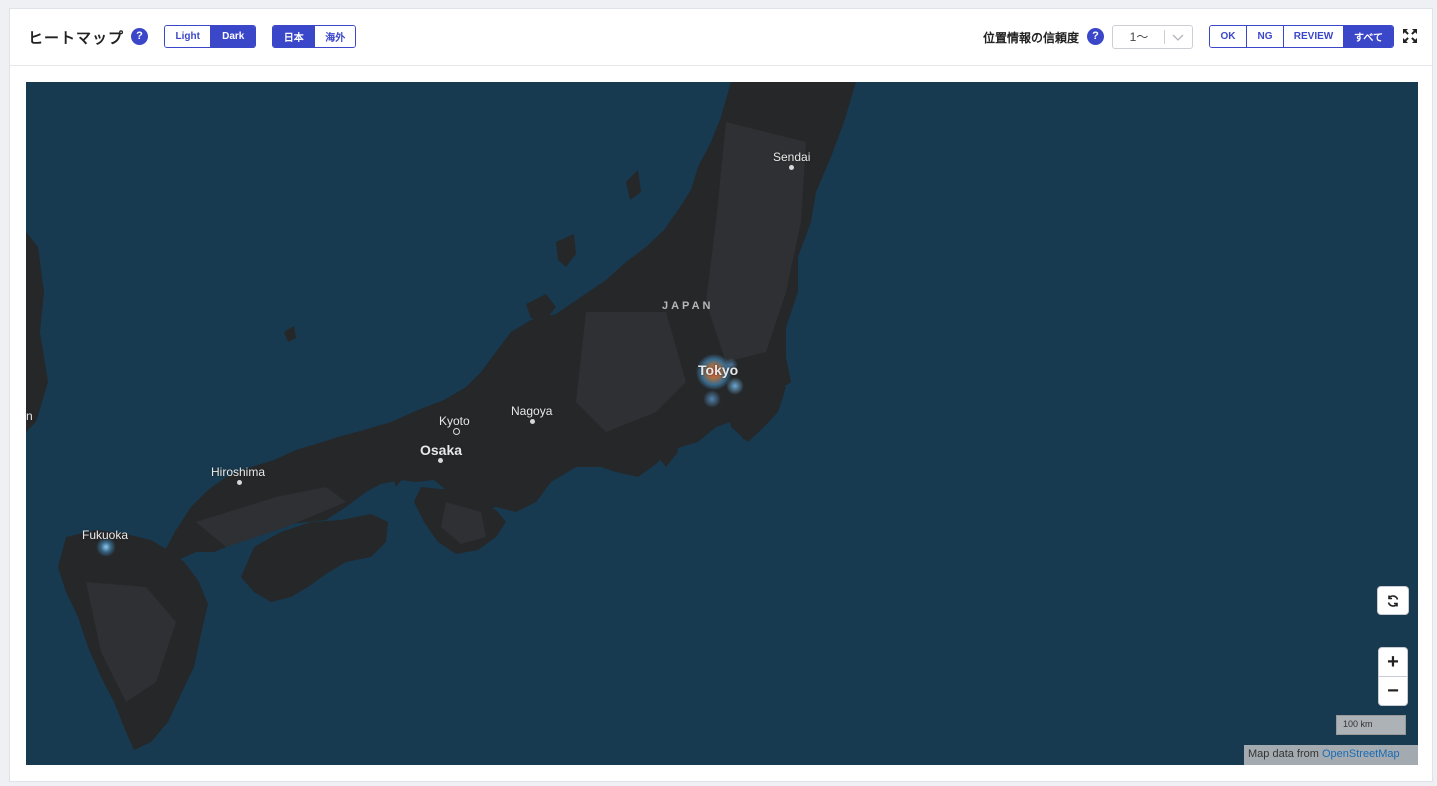 The width and height of the screenshot is (1437, 786). Describe the element at coordinates (688, 306) in the screenshot. I see `country-label: JAPAN` at that location.